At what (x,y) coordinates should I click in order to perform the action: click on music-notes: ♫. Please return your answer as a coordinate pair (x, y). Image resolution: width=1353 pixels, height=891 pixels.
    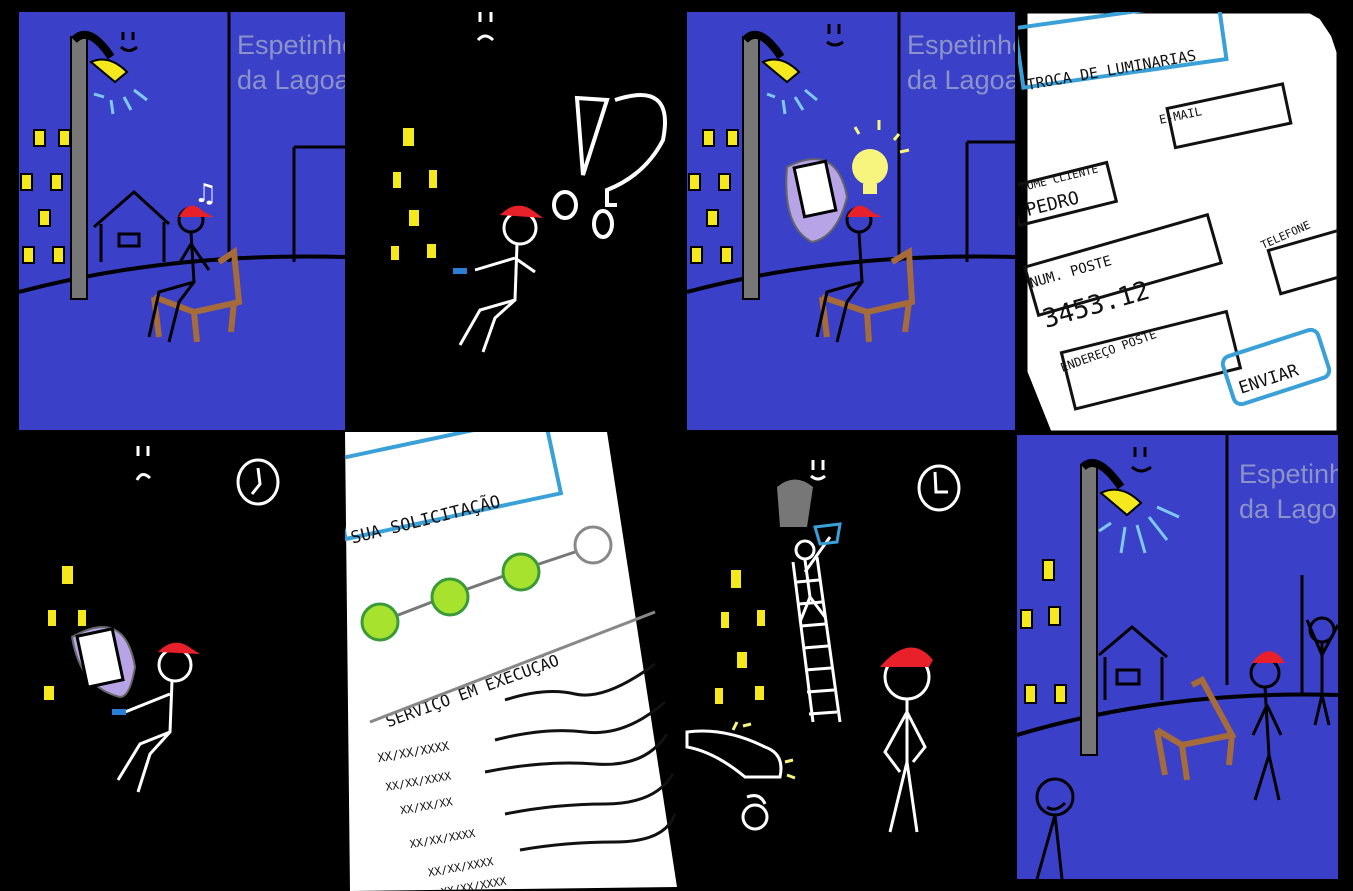
    Looking at the image, I should click on (205, 194).